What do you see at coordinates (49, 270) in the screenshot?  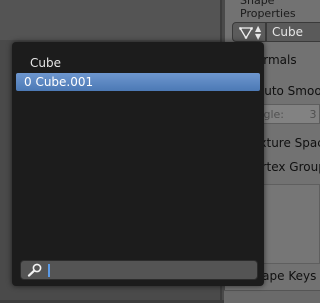 I see `text-caret` at bounding box center [49, 270].